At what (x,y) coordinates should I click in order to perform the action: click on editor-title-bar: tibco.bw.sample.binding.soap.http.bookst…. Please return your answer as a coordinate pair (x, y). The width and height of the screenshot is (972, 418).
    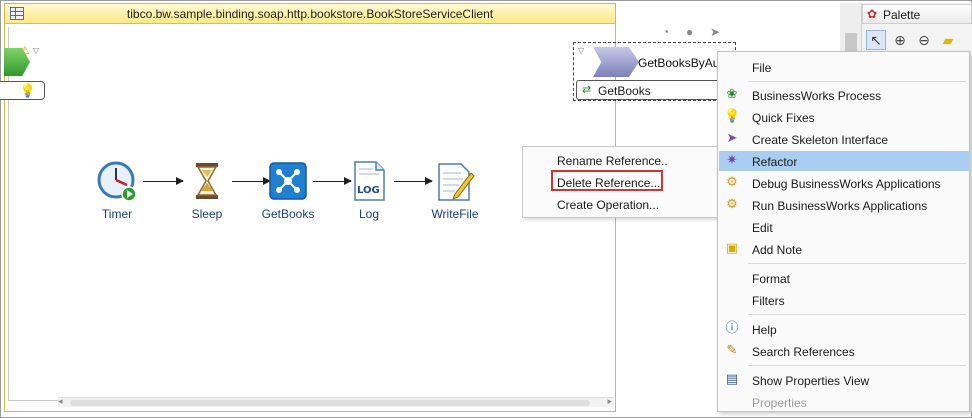
    Looking at the image, I should click on (310, 14).